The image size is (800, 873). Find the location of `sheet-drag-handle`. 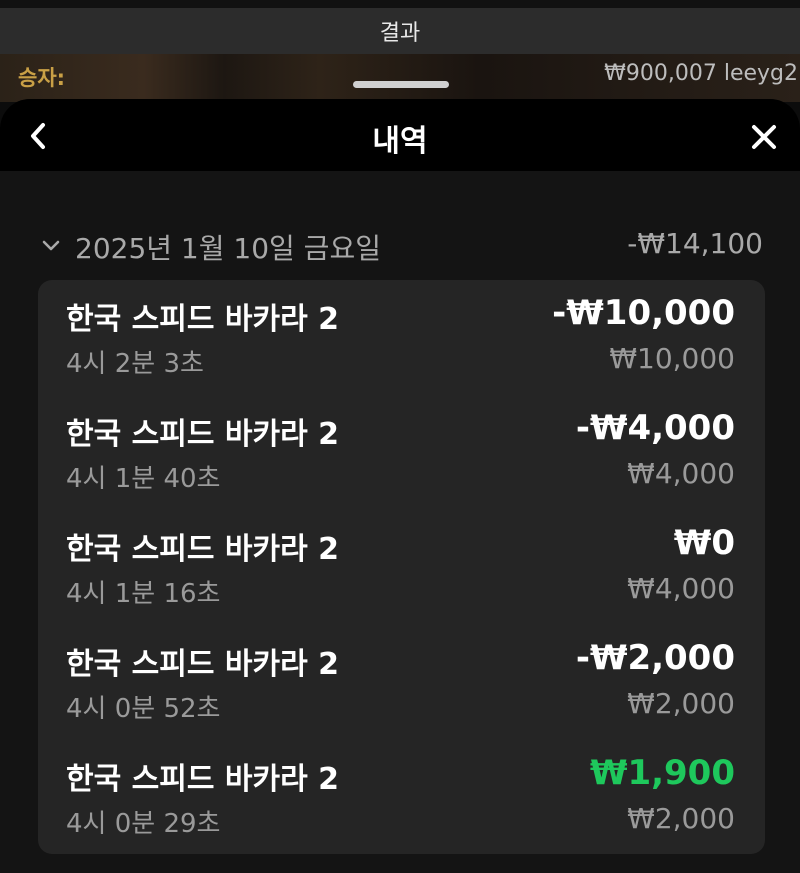

sheet-drag-handle is located at coordinates (401, 84).